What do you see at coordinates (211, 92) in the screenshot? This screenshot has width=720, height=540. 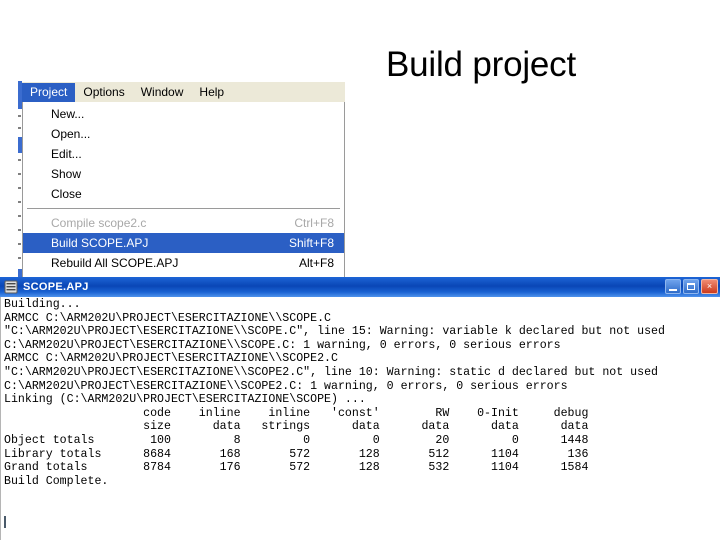 I see `menubar-item-help: Help` at bounding box center [211, 92].